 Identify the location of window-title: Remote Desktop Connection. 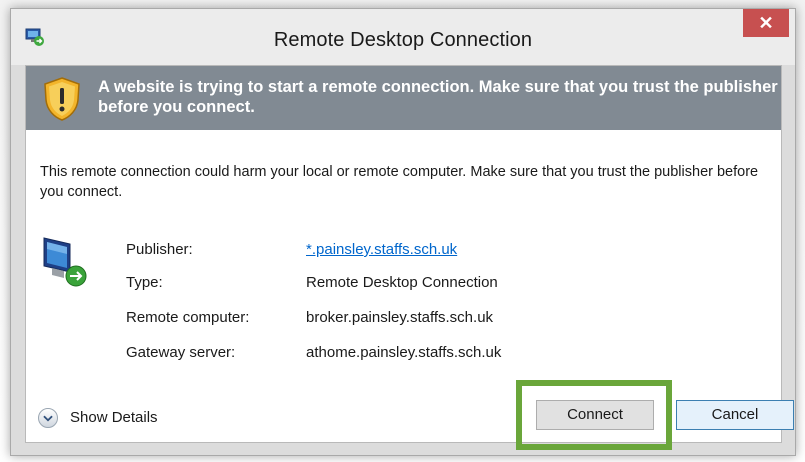
(403, 40).